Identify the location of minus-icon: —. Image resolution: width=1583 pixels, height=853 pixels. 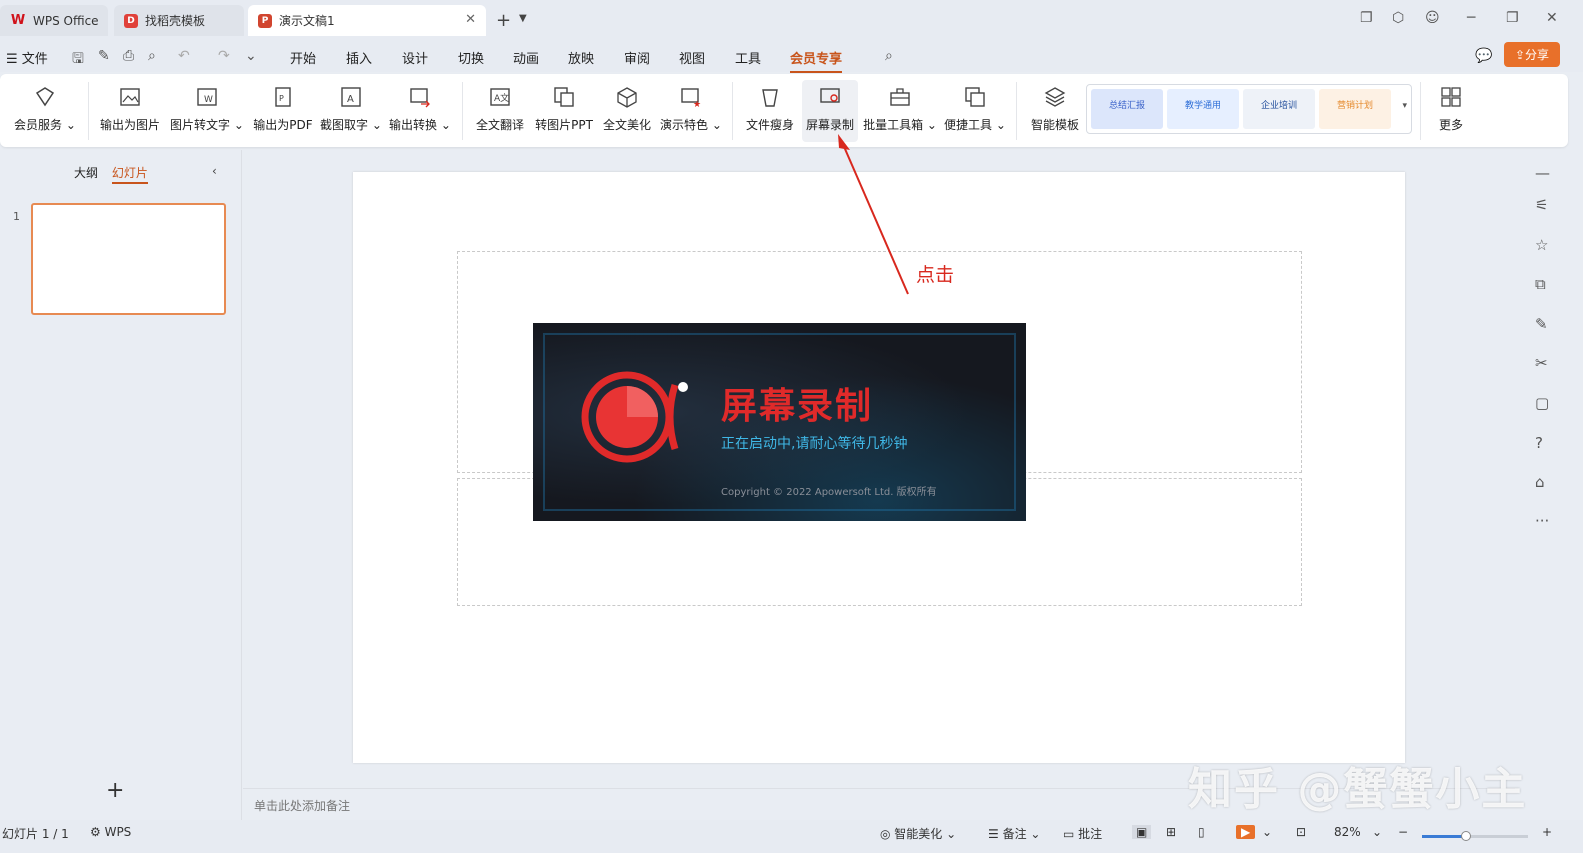
(1542, 173).